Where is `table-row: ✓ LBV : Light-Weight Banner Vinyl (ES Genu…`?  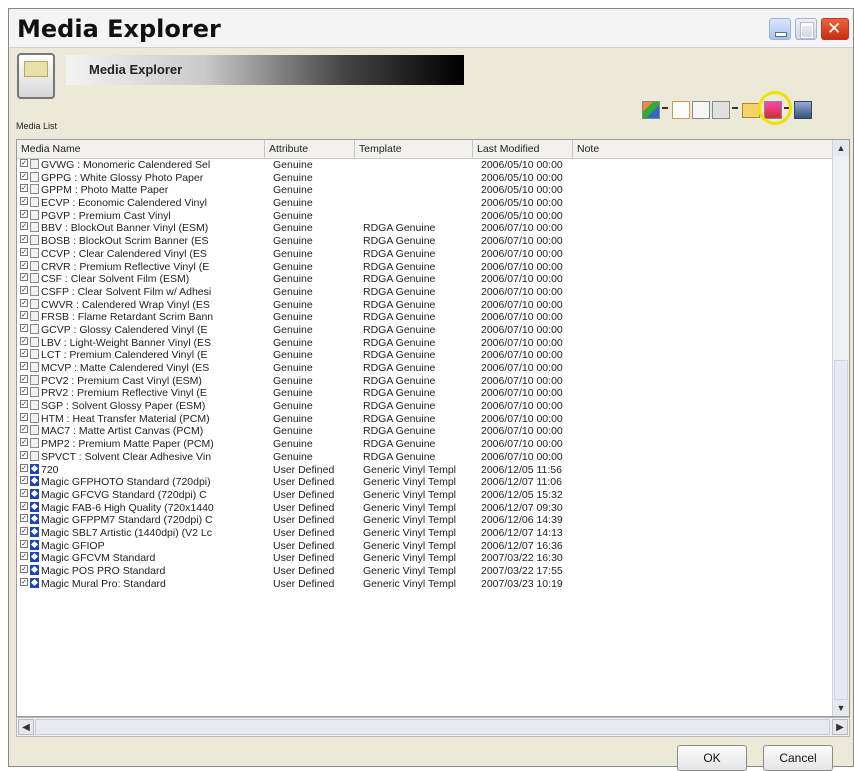
table-row: ✓ LBV : Light-Weight Banner Vinyl (ES Genu… is located at coordinates (425, 343).